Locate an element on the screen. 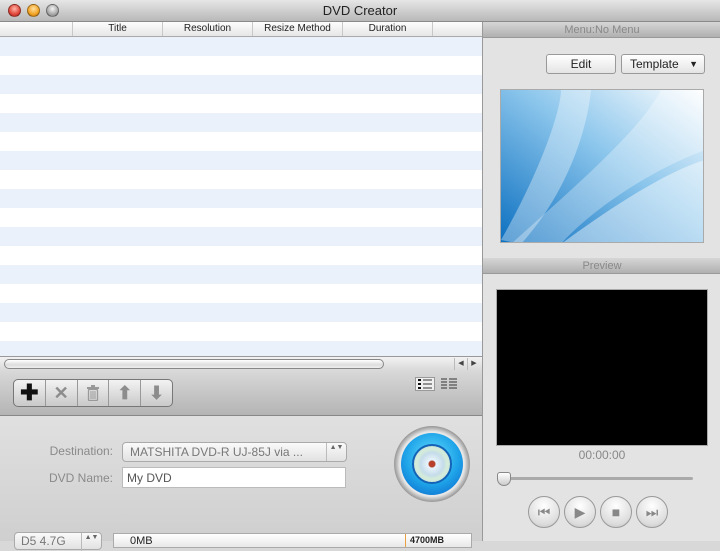 The height and width of the screenshot is (551, 720). burn-button is located at coordinates (432, 464).